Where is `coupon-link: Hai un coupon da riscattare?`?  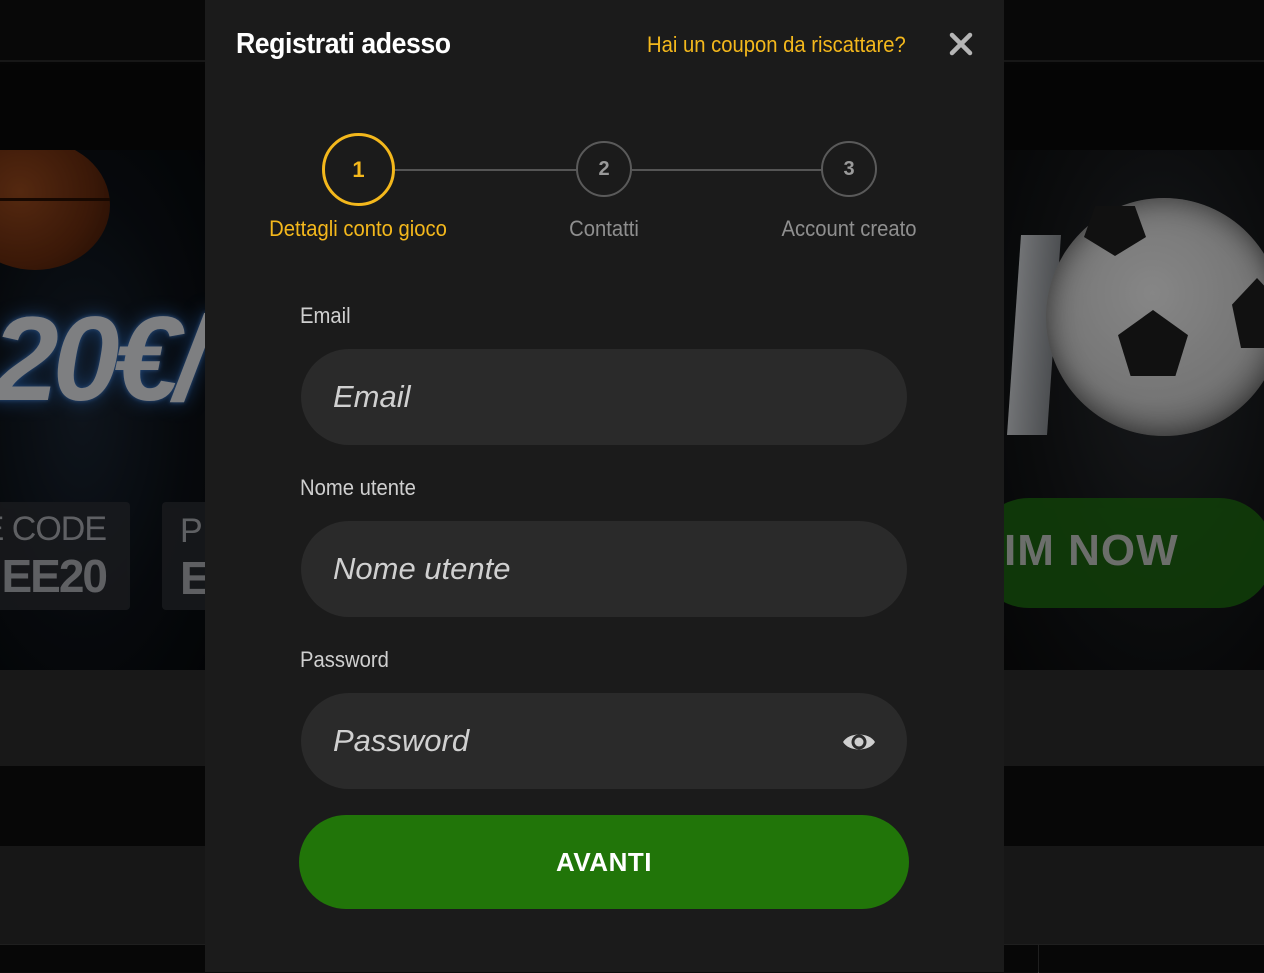 coupon-link: Hai un coupon da riscattare? is located at coordinates (776, 45).